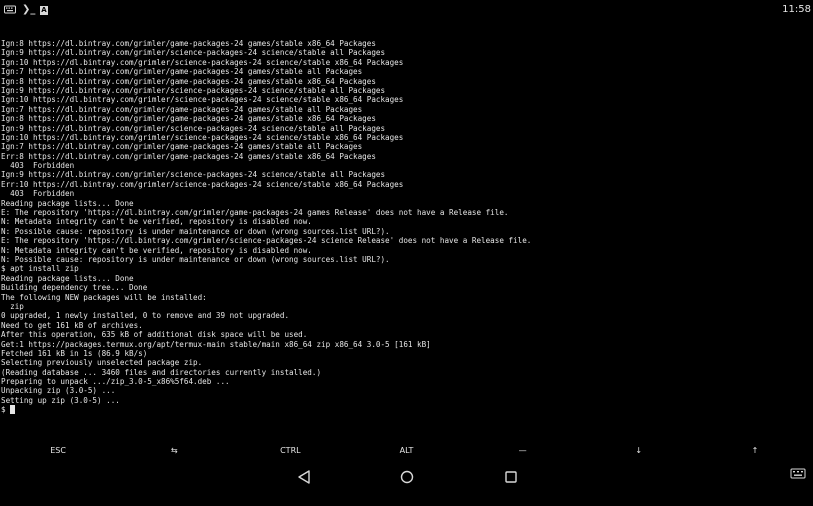 Image resolution: width=813 pixels, height=506 pixels. What do you see at coordinates (29, 9) in the screenshot?
I see `terminal-prompt-icon: ❯_` at bounding box center [29, 9].